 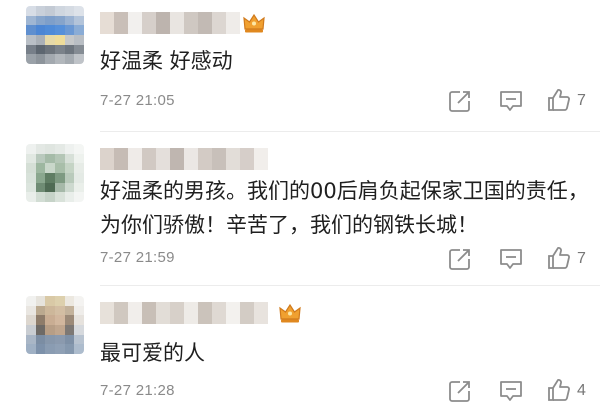 What do you see at coordinates (581, 390) in the screenshot?
I see `like-count: 4` at bounding box center [581, 390].